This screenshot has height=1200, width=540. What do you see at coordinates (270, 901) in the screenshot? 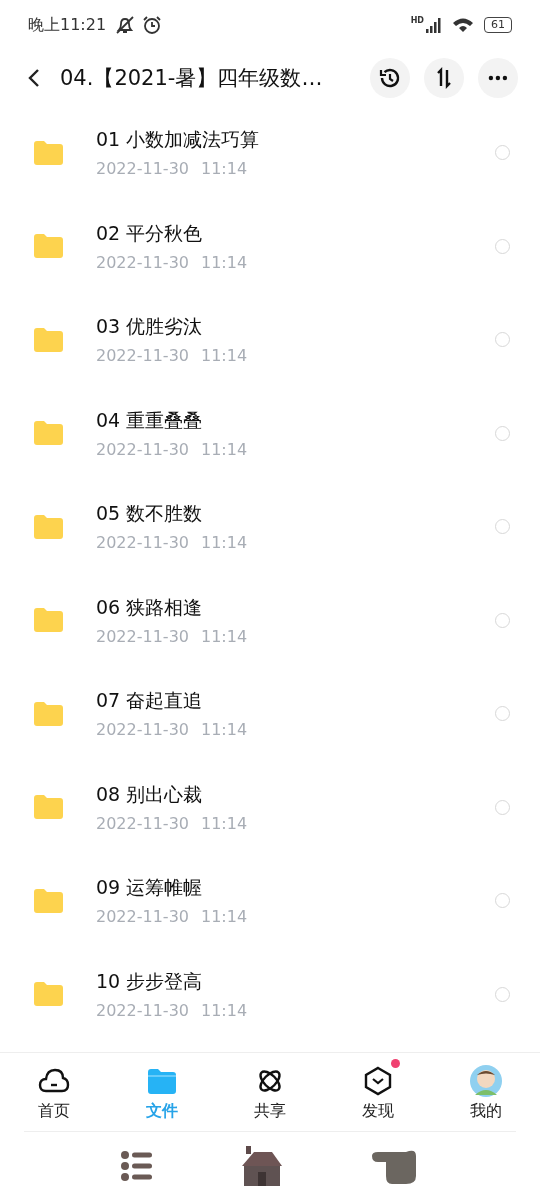
I see `folder-row: 09 运筹帷幄 2022-11-30 11:14` at bounding box center [270, 901].